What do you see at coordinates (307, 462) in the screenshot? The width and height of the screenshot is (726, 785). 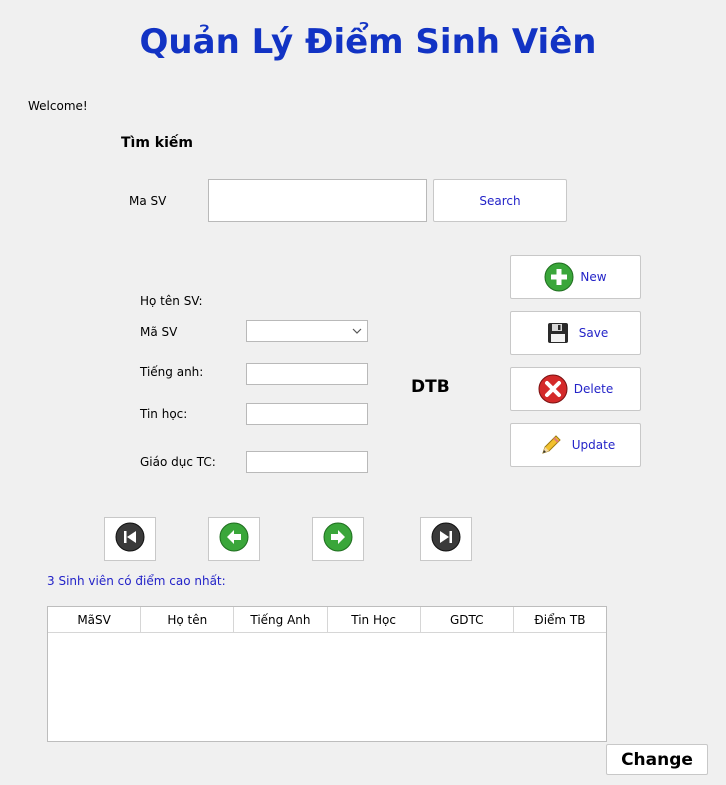 I see `pe-input` at bounding box center [307, 462].